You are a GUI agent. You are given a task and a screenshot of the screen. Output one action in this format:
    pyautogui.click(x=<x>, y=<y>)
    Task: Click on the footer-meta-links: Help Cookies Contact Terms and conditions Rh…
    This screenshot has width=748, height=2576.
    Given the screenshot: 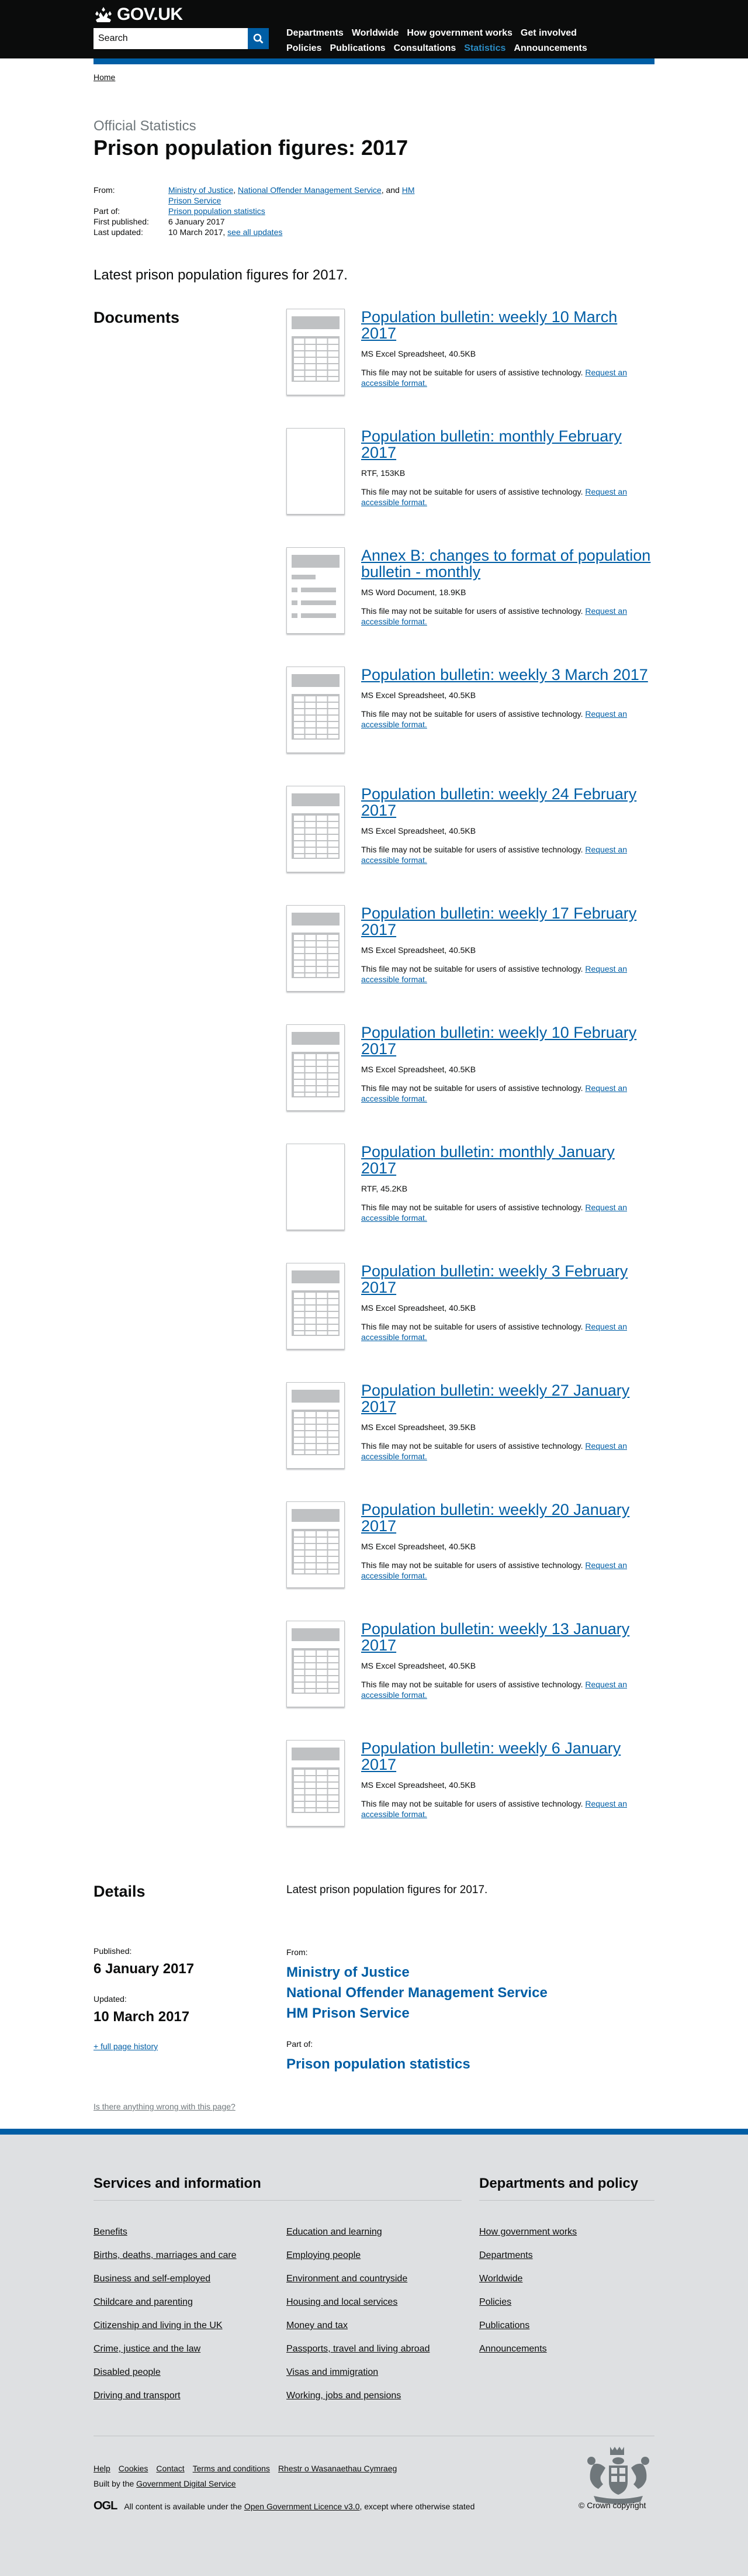 What is the action you would take?
    pyautogui.click(x=245, y=2468)
    